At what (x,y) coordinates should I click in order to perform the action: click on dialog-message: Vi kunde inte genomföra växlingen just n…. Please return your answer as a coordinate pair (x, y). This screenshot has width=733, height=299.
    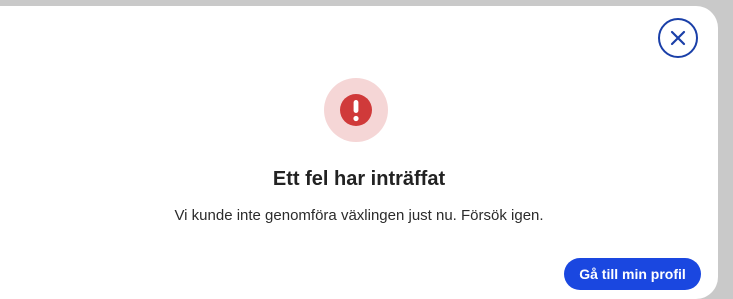
    Looking at the image, I should click on (359, 215).